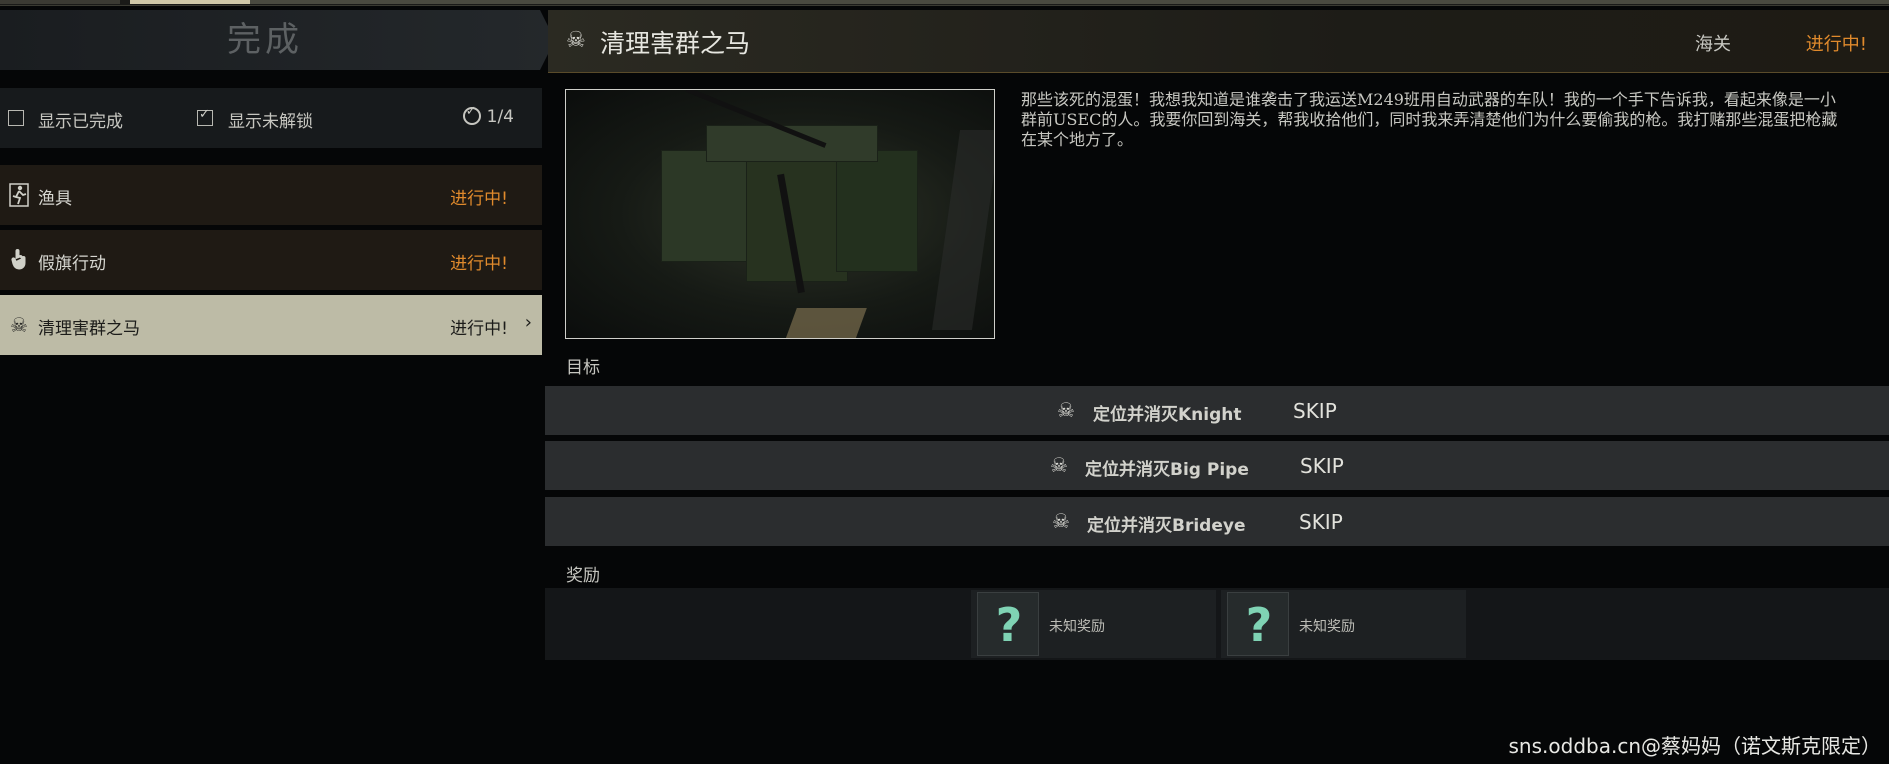  I want to click on objective-text: 定位并消灭Big Pipe, so click(1167, 470).